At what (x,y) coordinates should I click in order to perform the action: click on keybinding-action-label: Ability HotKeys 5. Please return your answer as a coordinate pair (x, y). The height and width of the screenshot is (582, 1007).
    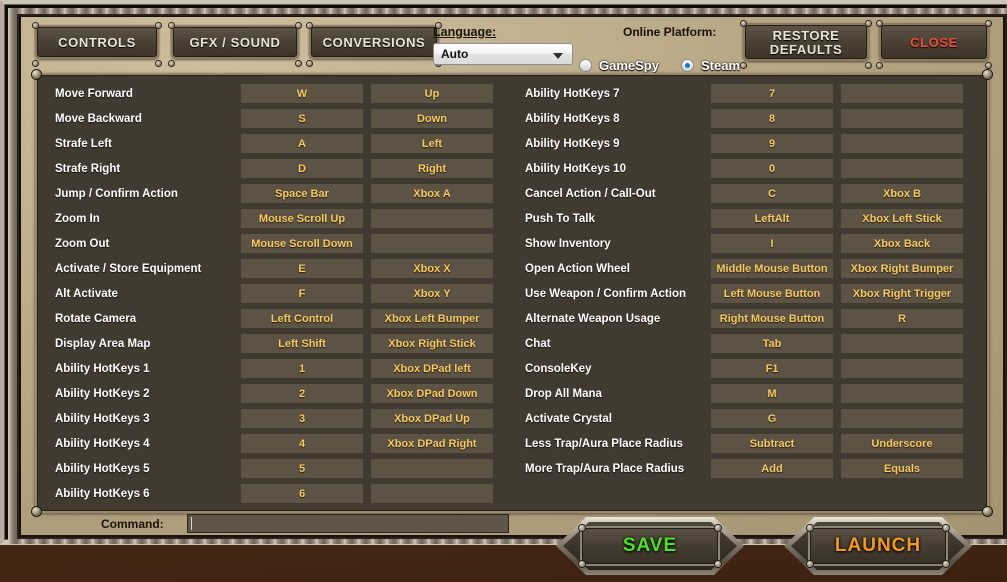
    Looking at the image, I should click on (102, 468).